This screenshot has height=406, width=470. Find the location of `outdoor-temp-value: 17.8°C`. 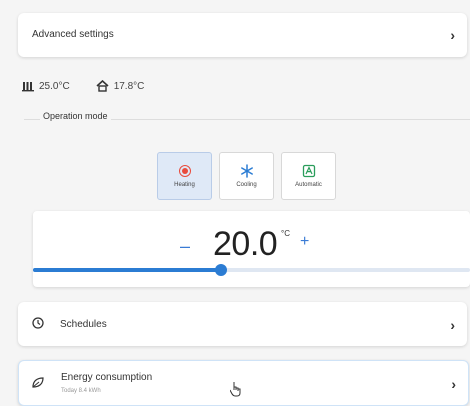

outdoor-temp-value: 17.8°C is located at coordinates (129, 86).